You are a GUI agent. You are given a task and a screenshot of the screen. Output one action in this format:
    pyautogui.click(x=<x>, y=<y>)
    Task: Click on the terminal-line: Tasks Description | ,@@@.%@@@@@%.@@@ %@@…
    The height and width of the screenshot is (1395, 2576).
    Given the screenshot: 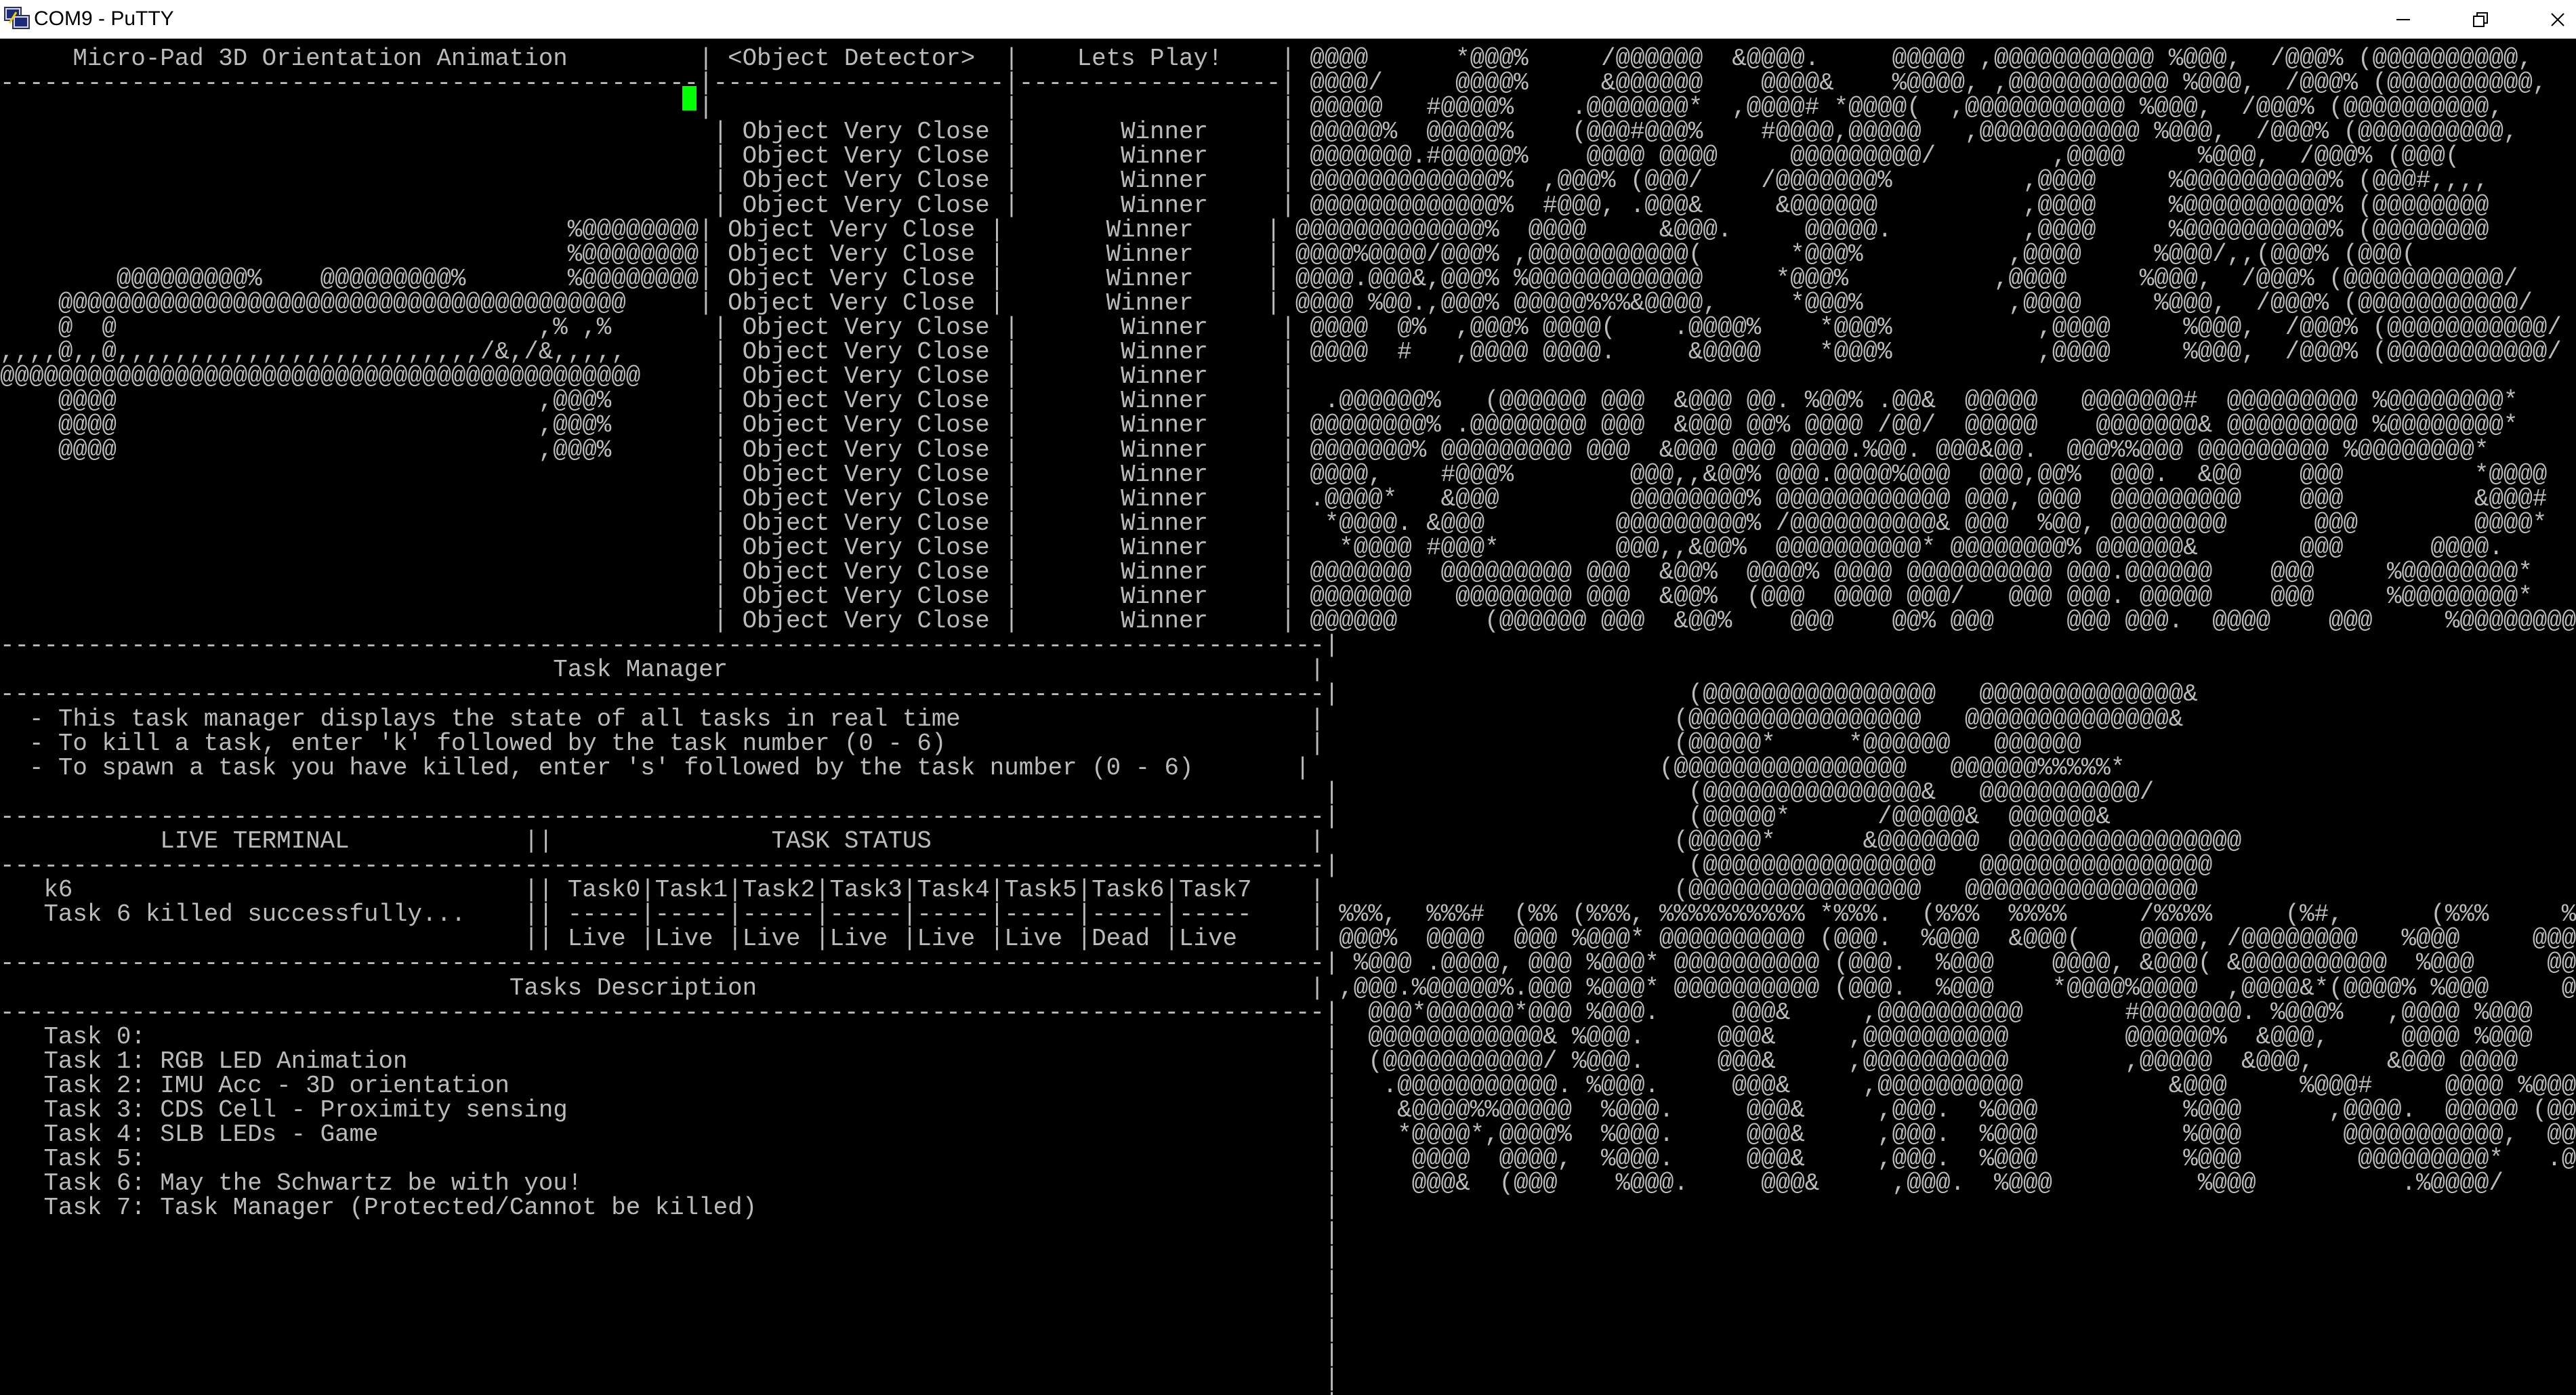 What is the action you would take?
    pyautogui.click(x=1288, y=988)
    